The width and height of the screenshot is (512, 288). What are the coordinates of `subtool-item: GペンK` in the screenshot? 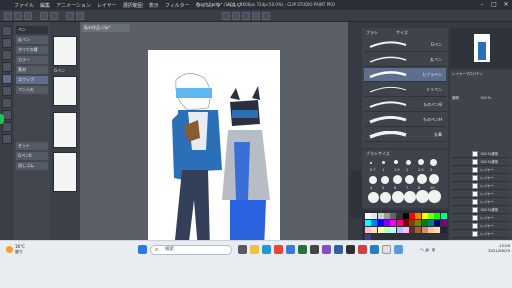 It's located at (32, 156).